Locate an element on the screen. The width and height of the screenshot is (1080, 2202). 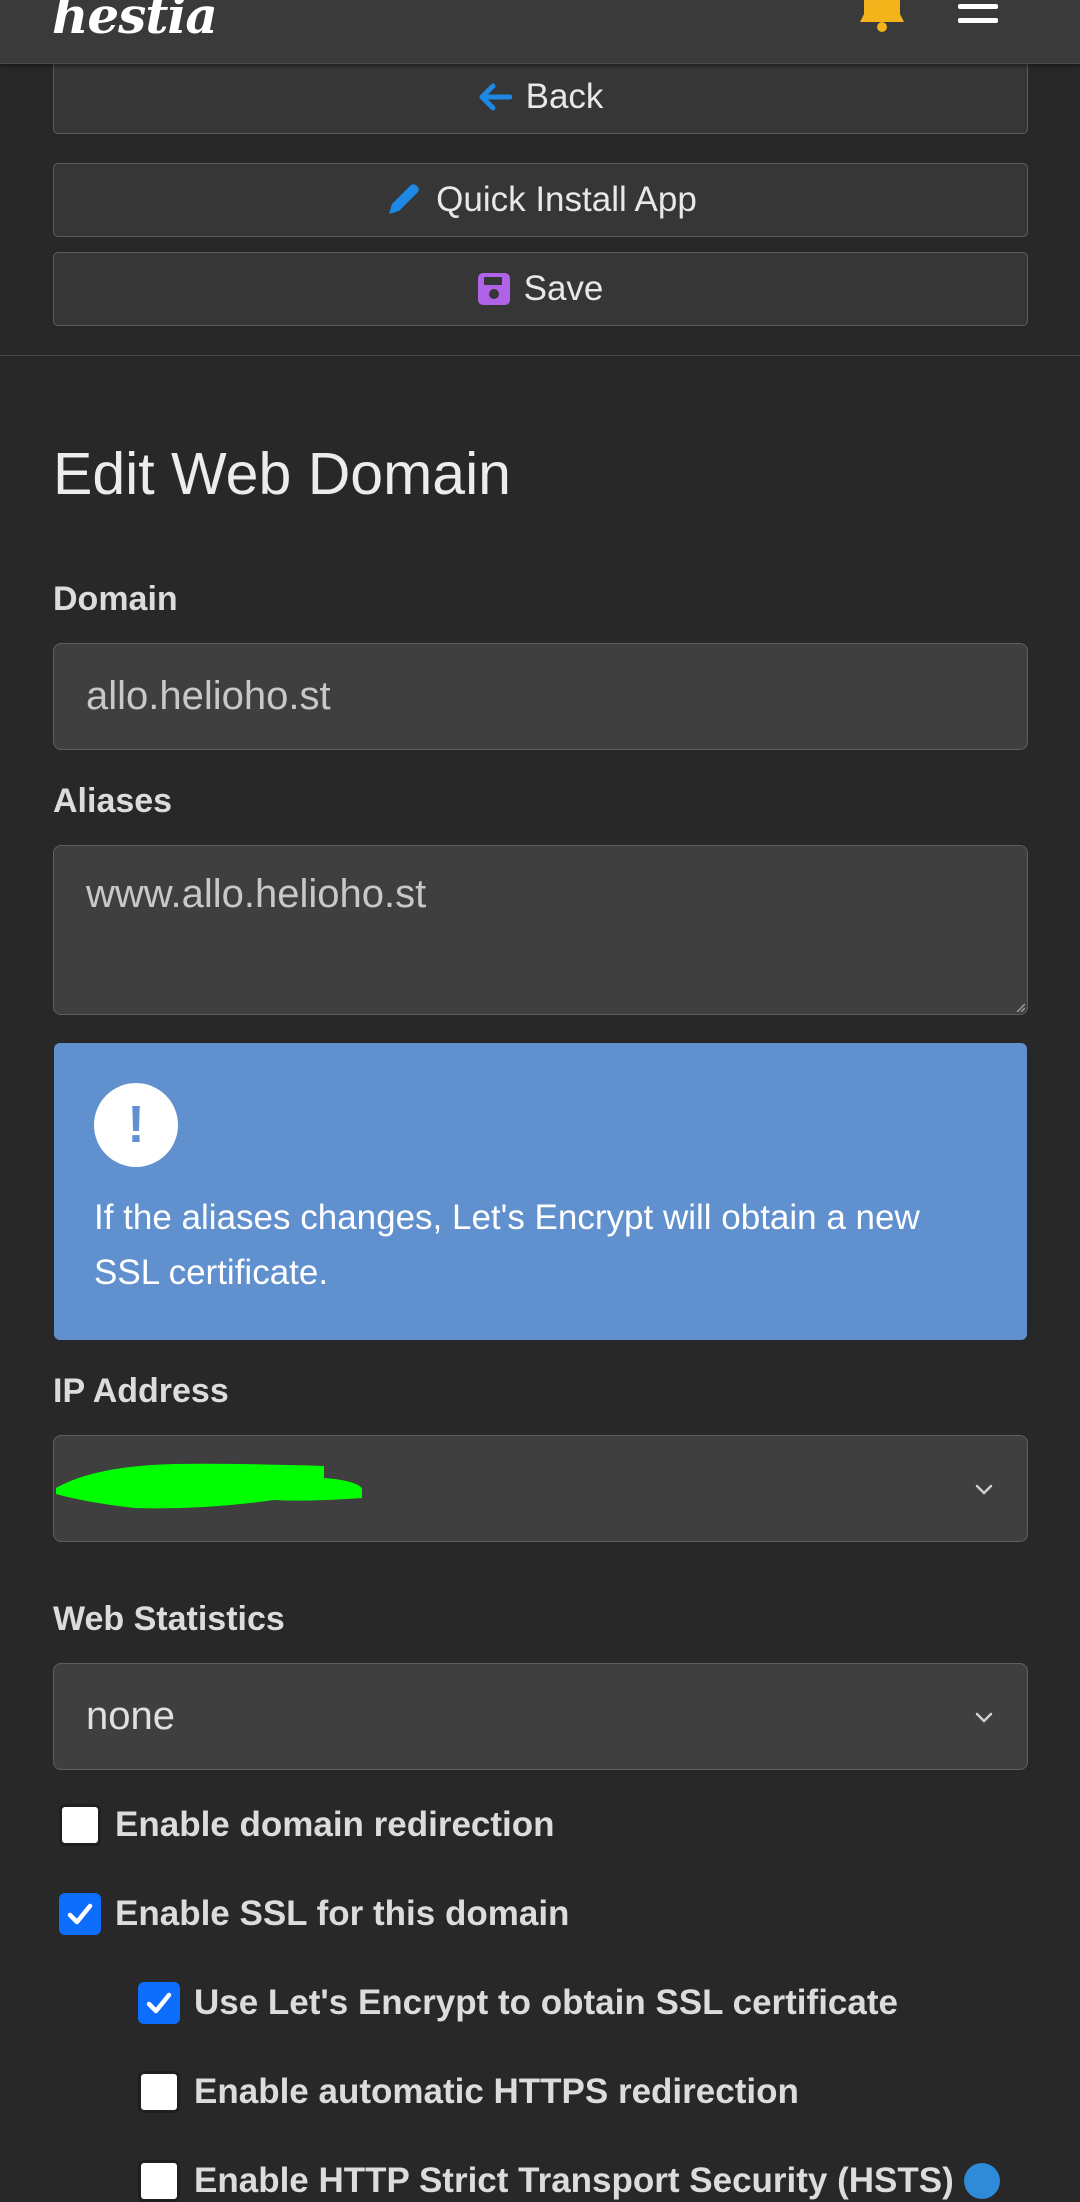
web-statistics-value: none is located at coordinates (130, 1716).